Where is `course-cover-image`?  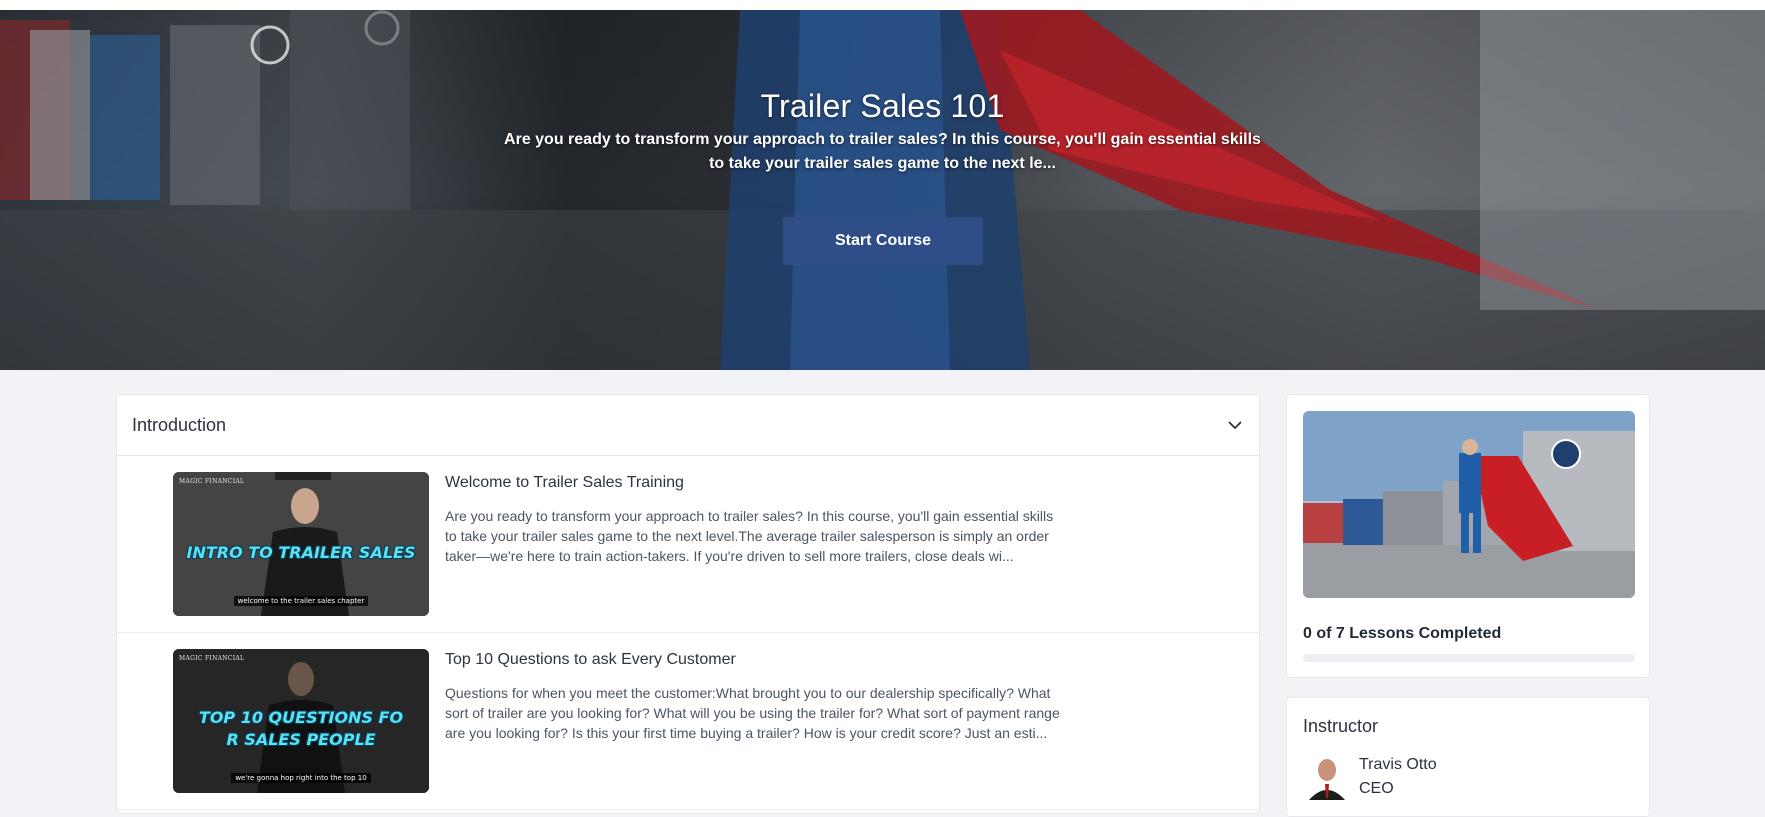
course-cover-image is located at coordinates (1469, 504).